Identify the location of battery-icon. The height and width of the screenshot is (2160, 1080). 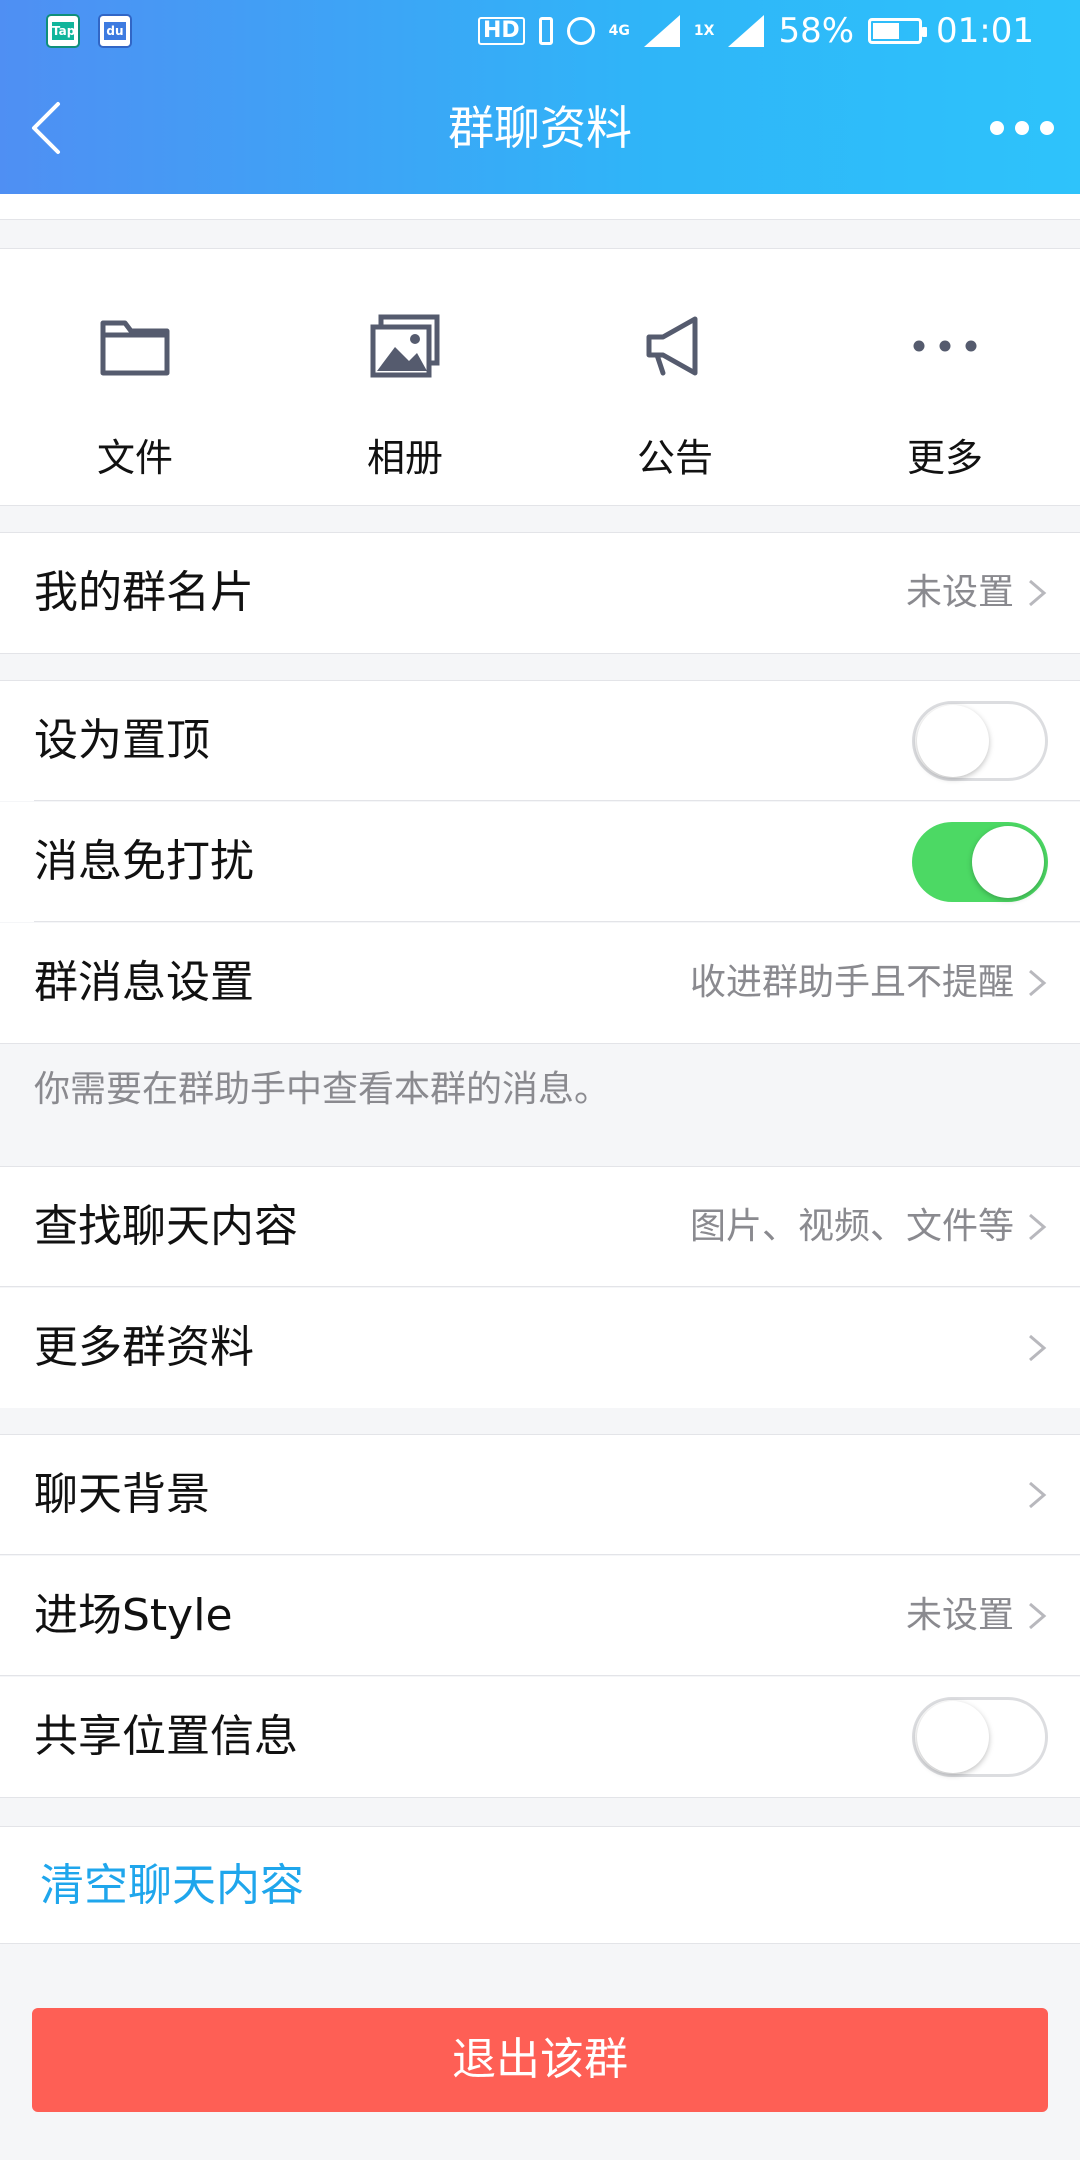
(898, 31).